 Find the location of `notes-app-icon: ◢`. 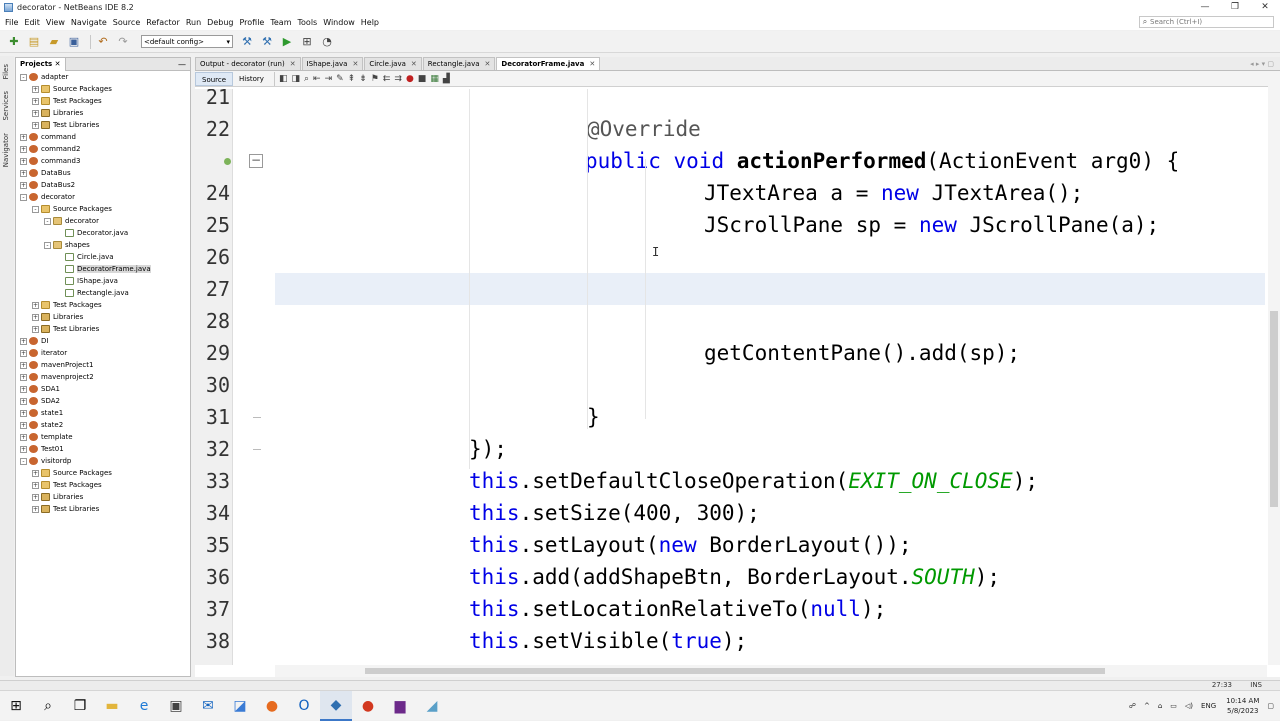

notes-app-icon: ◢ is located at coordinates (432, 706).